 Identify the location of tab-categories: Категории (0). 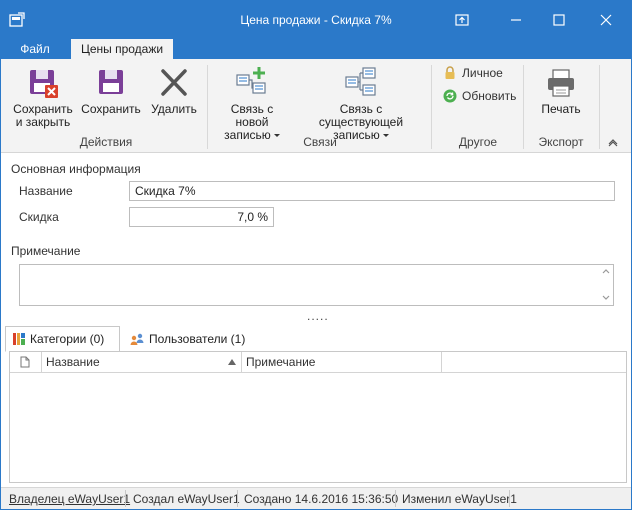
(62, 339).